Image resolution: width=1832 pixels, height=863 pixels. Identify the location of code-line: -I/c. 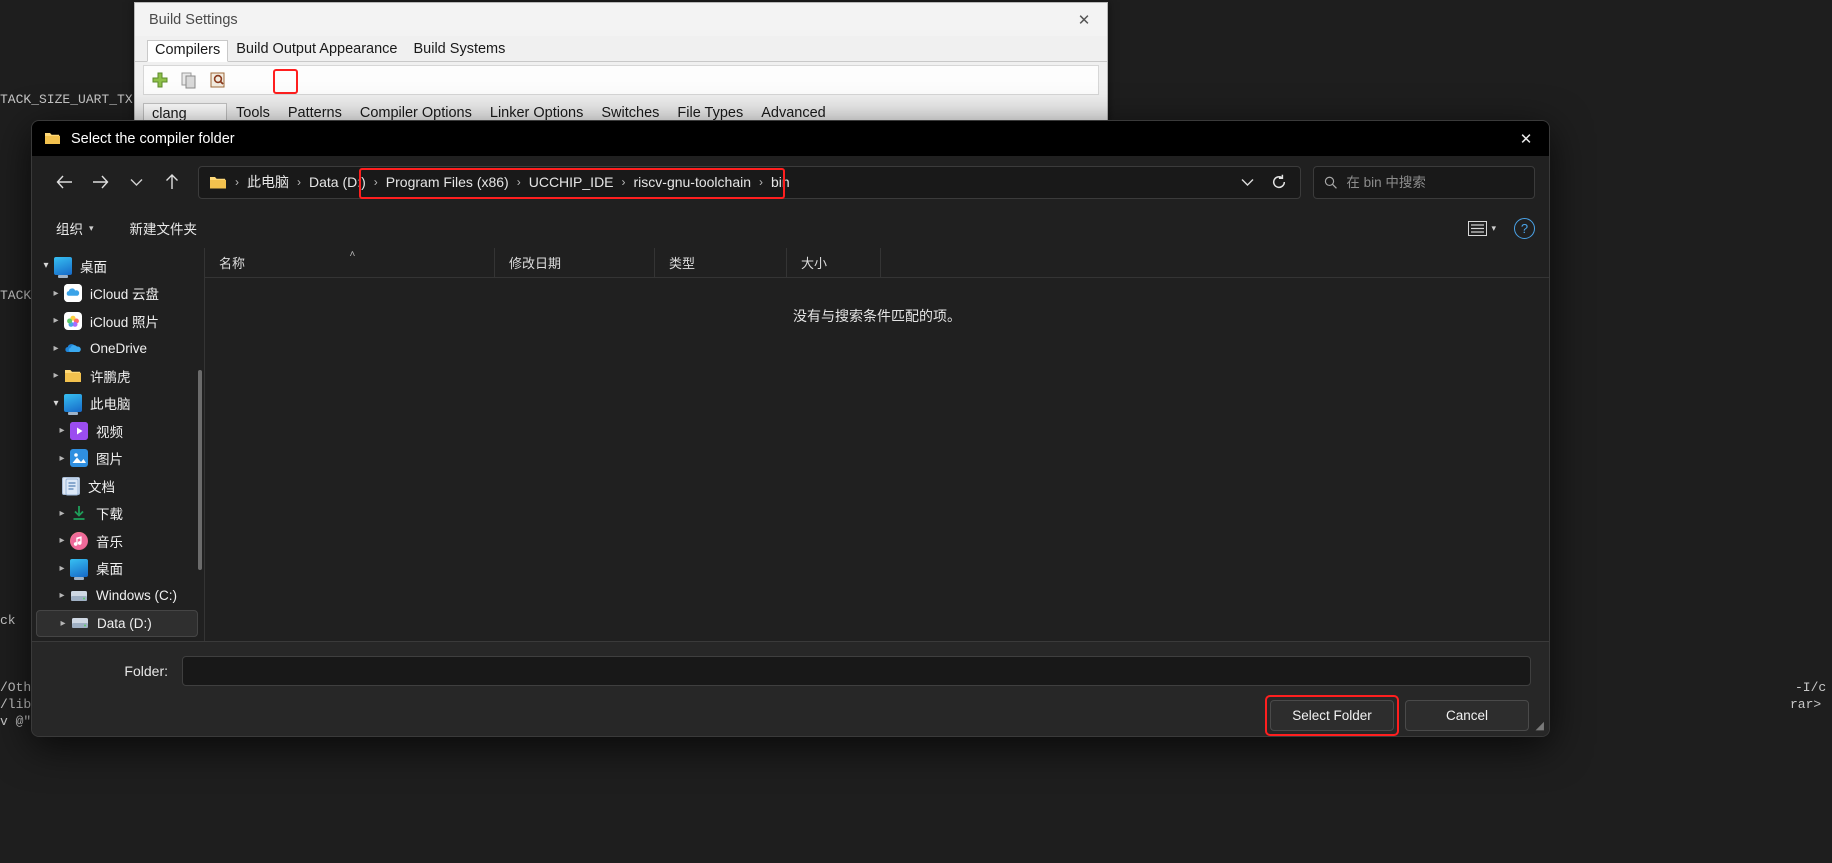
(1811, 687).